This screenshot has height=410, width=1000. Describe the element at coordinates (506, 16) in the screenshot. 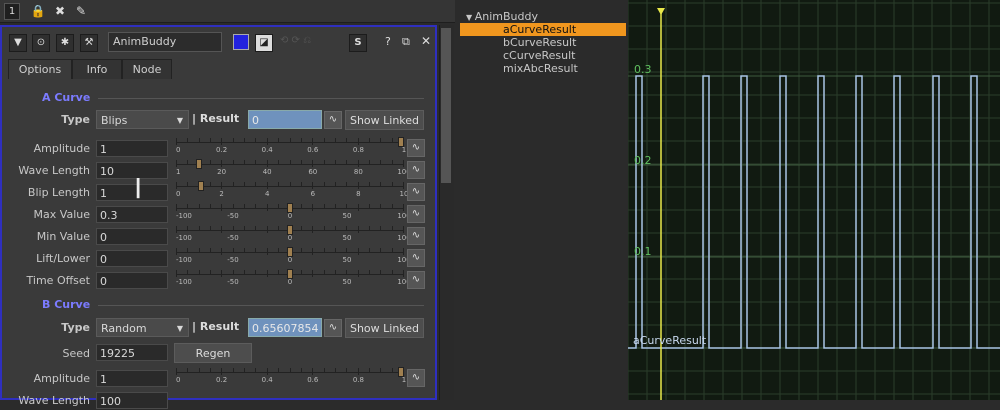

I see `tree-root-label: AnimBuddy` at that location.